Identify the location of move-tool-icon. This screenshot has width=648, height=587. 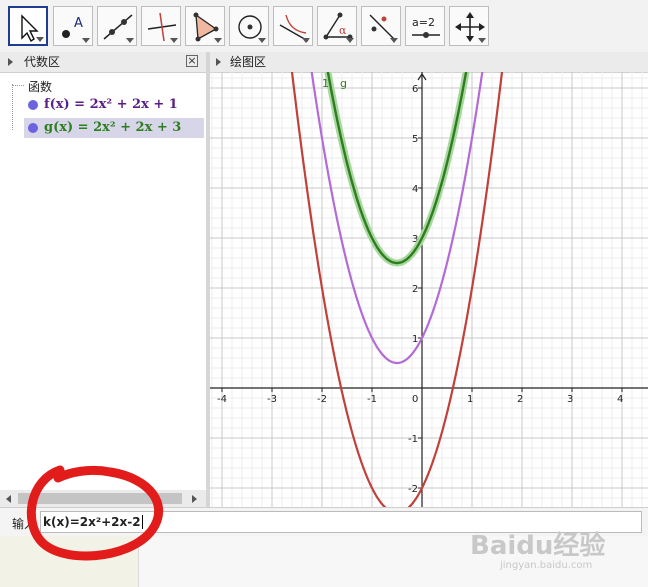
(30, 28).